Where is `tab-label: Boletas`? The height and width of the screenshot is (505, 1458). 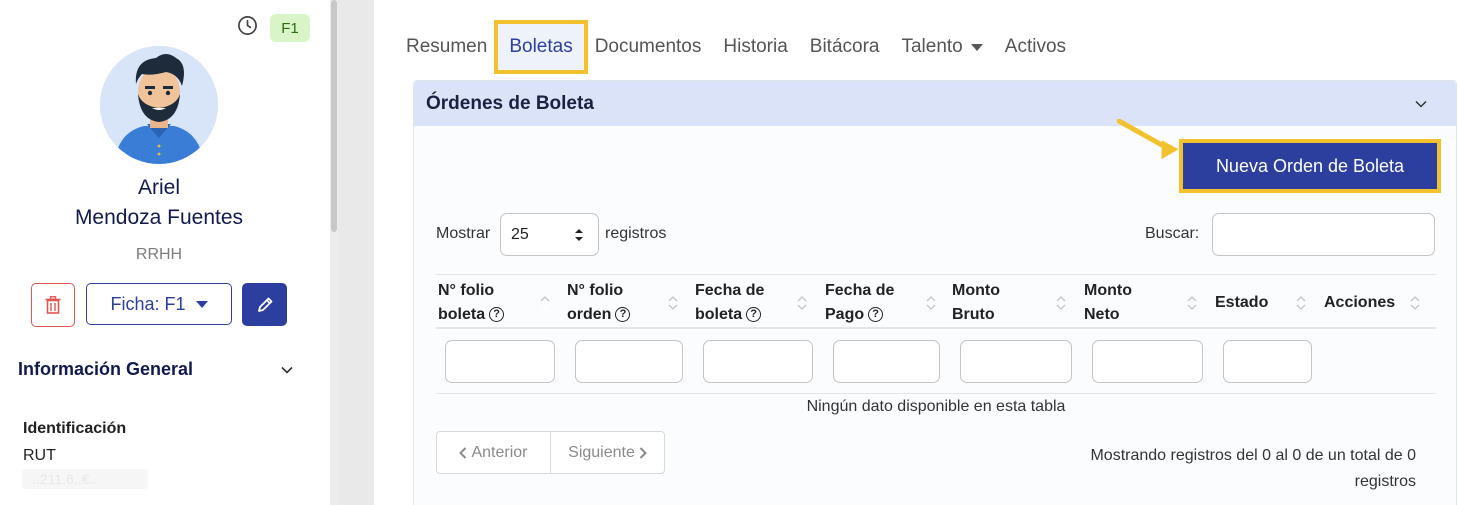 tab-label: Boletas is located at coordinates (541, 46).